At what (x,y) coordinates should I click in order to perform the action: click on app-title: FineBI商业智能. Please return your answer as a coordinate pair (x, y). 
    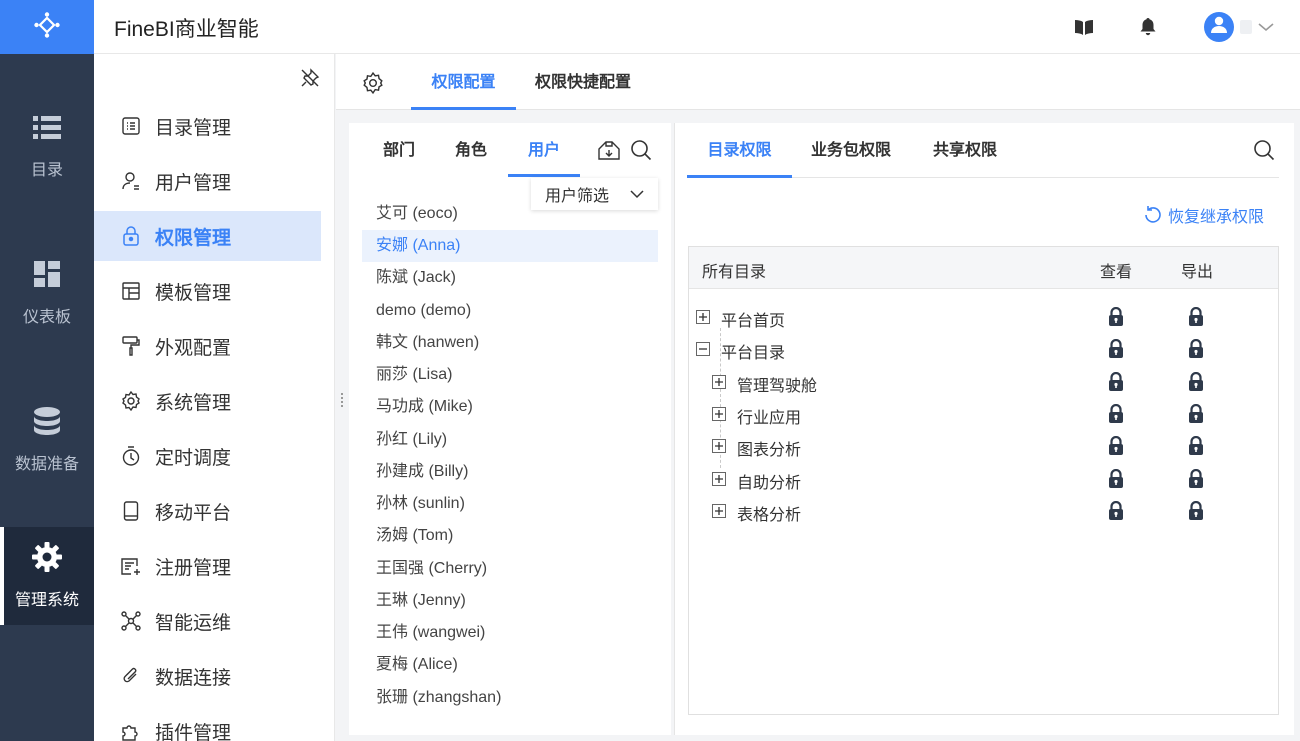
    Looking at the image, I should click on (186, 29).